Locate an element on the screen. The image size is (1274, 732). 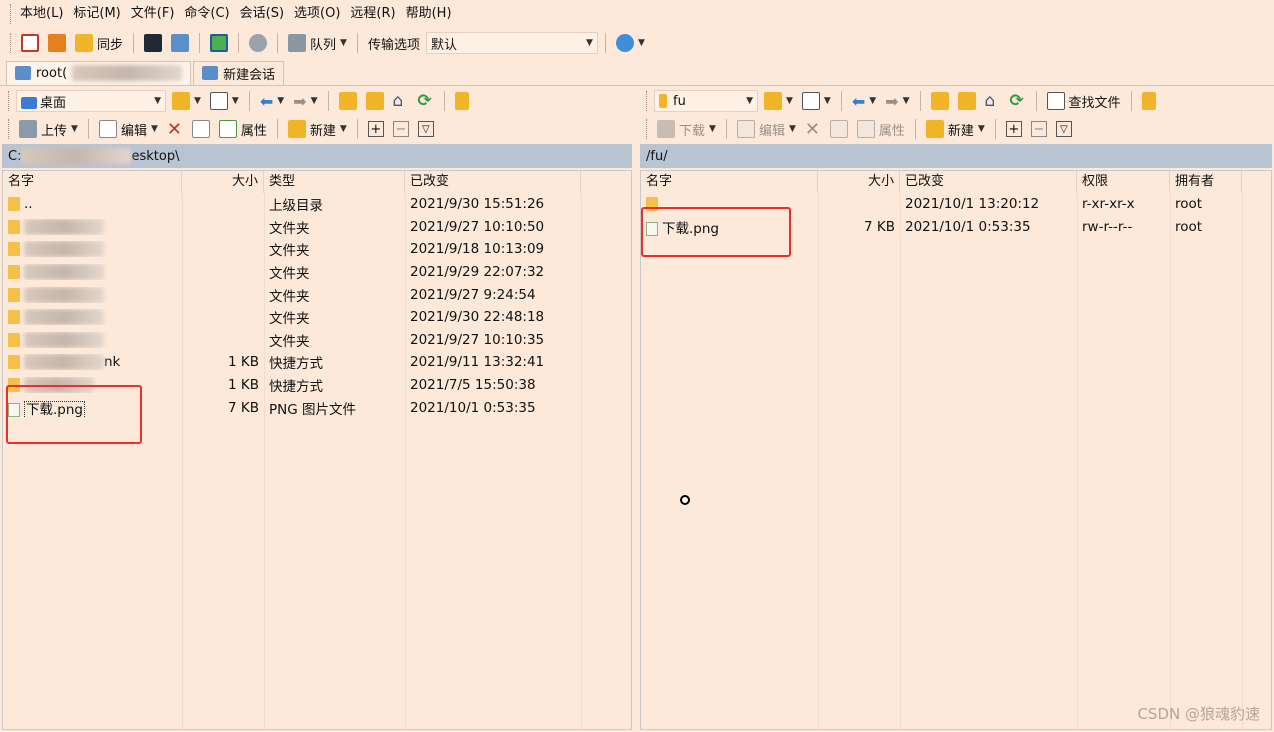
find-files-button: 查找文件 is located at coordinates (1084, 101).